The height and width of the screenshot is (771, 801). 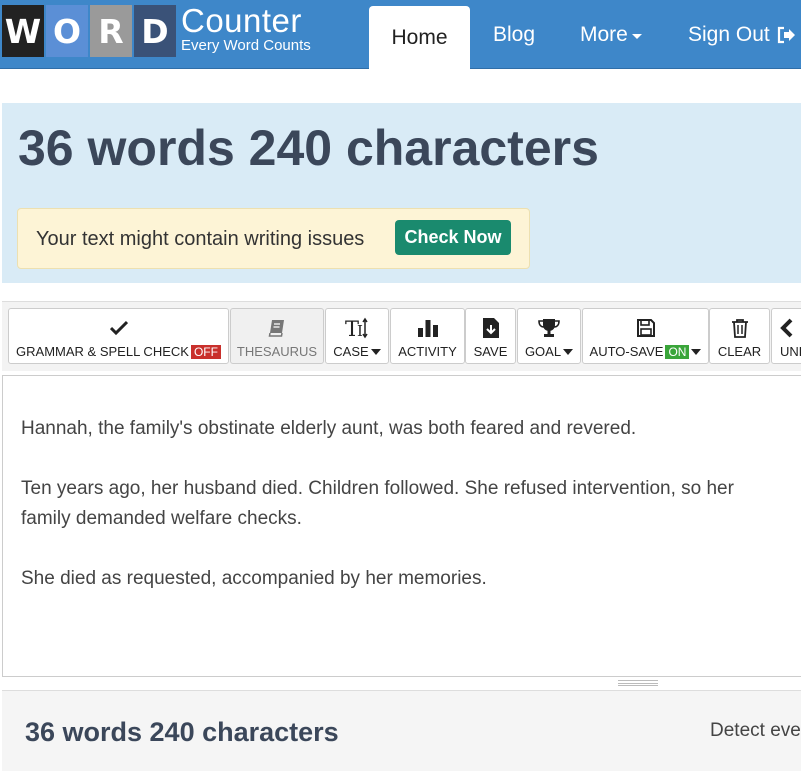 I want to click on goal-button: GOAL, so click(x=549, y=336).